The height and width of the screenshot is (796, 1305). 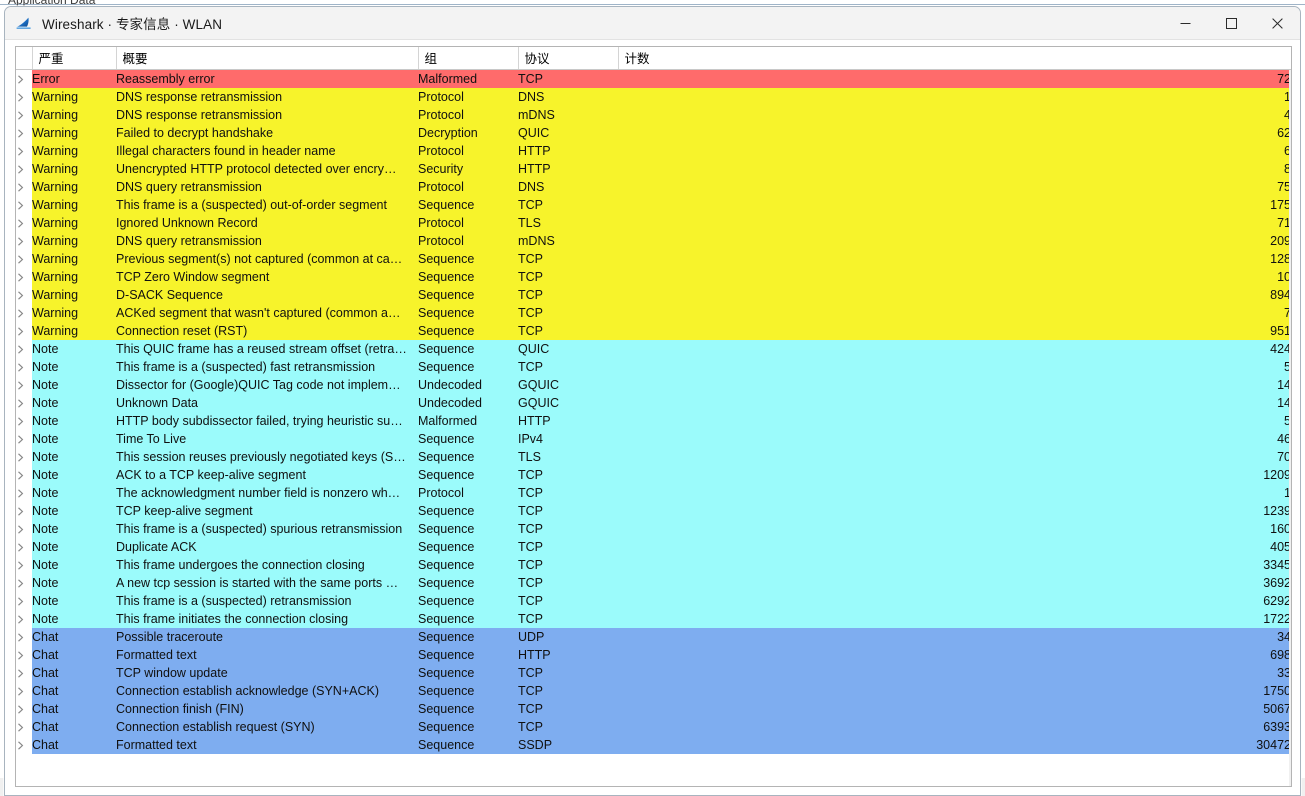 What do you see at coordinates (1290, 428) in the screenshot?
I see `vertical-scrollbar` at bounding box center [1290, 428].